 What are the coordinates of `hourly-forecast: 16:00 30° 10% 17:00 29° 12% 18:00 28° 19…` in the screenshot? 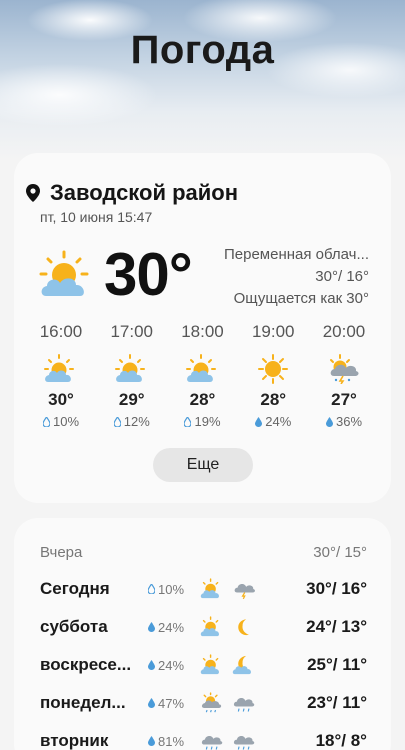 It's located at (202, 375).